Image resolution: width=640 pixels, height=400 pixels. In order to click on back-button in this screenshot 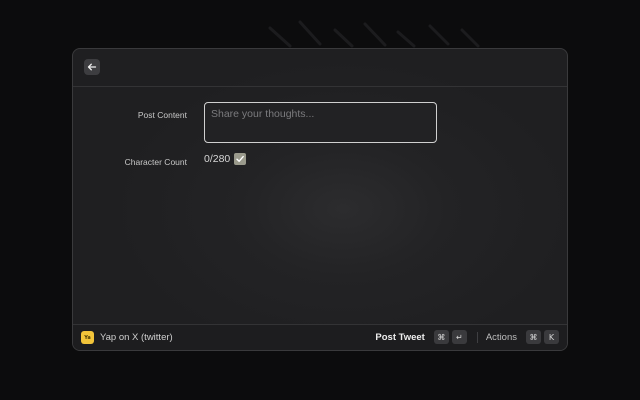, I will do `click(92, 67)`.